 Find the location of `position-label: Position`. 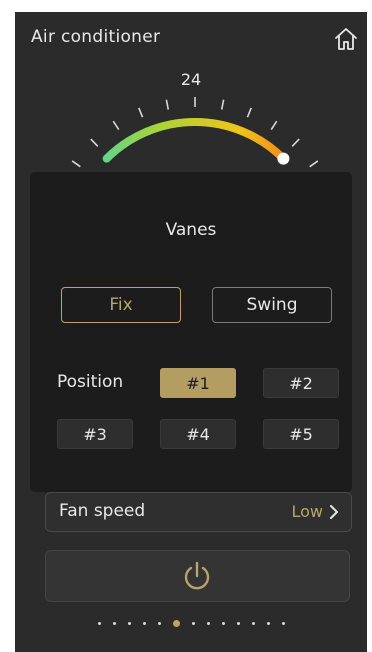

position-label: Position is located at coordinates (90, 382).